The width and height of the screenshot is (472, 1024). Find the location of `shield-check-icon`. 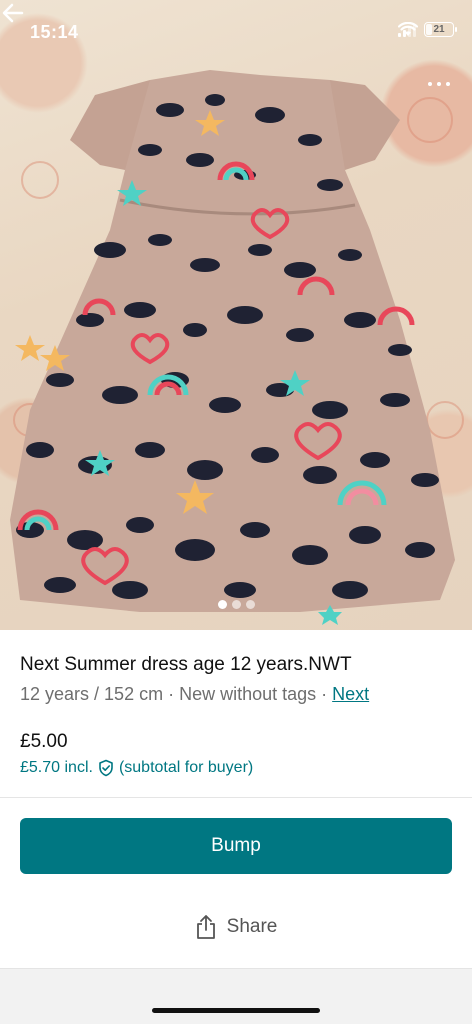

shield-check-icon is located at coordinates (106, 768).